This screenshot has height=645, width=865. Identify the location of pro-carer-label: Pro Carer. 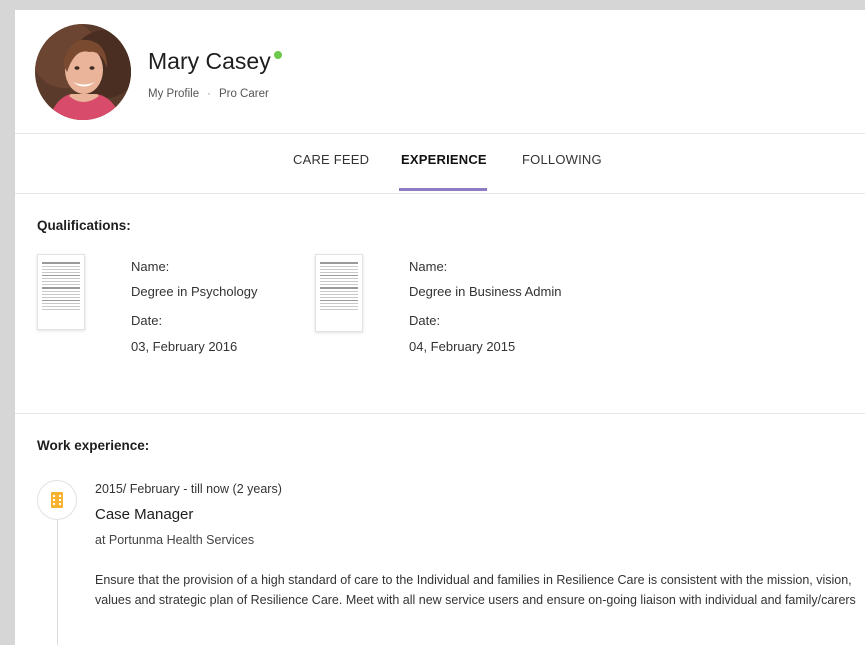
(243, 94).